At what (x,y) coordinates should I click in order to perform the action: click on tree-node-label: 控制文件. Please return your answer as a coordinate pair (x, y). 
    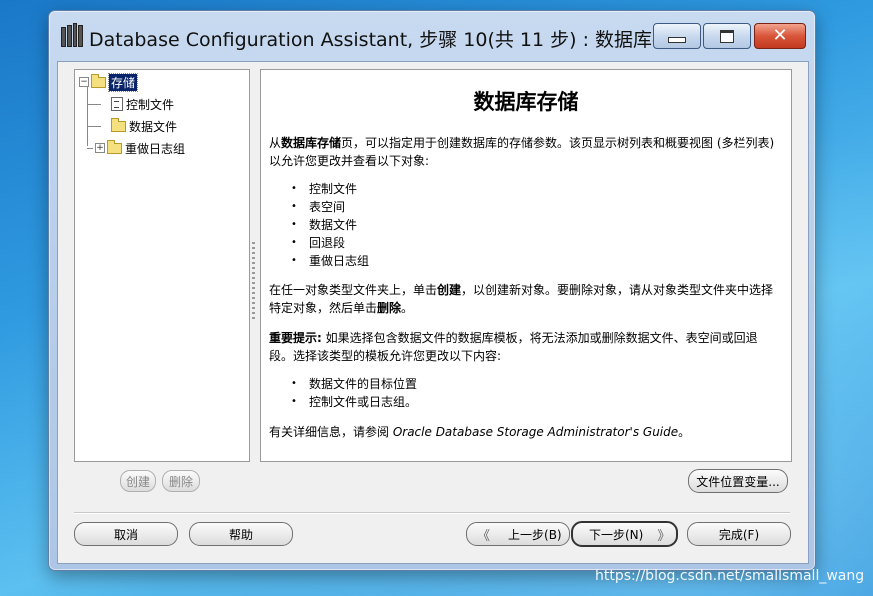
    Looking at the image, I should click on (150, 104).